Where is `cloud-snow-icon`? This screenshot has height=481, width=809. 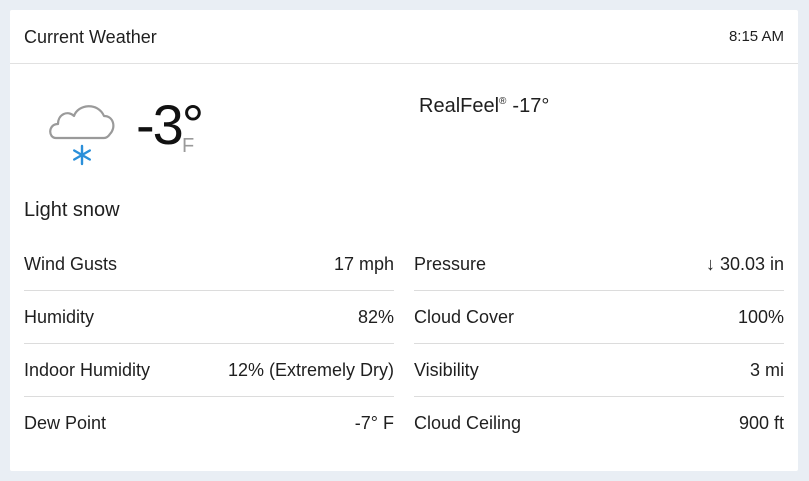 cloud-snow-icon is located at coordinates (82, 132).